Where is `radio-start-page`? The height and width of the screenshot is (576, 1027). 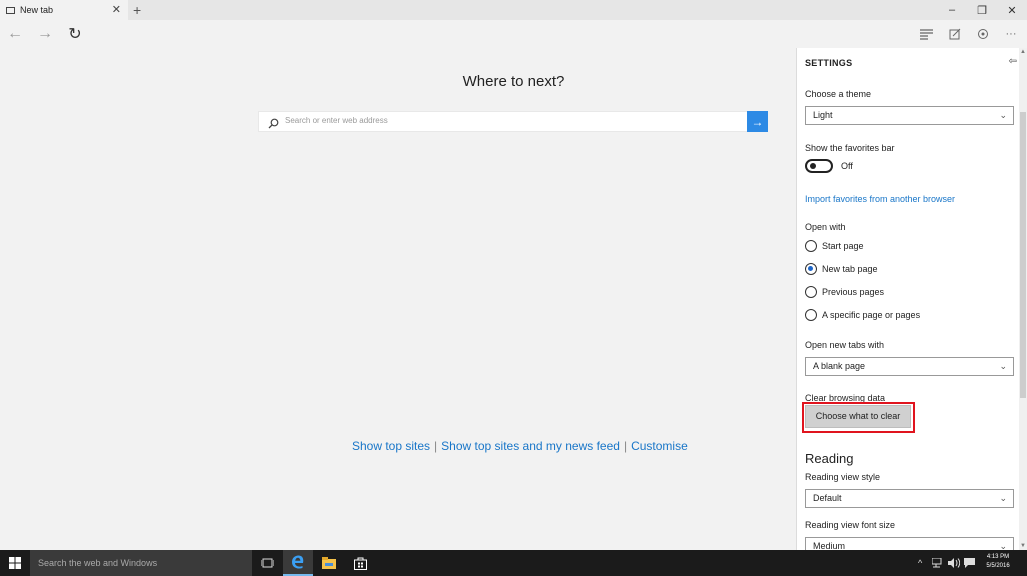
radio-start-page is located at coordinates (811, 246).